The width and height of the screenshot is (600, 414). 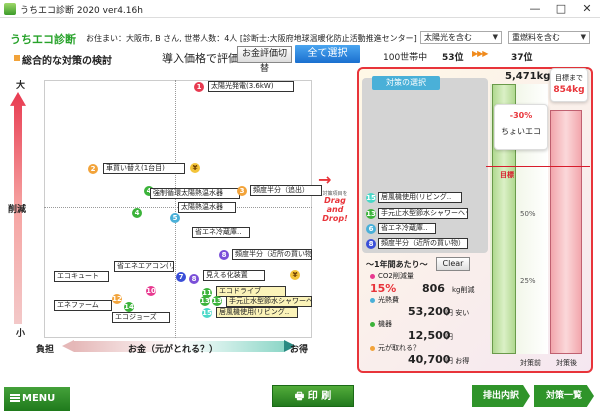 What do you see at coordinates (299, 350) in the screenshot?
I see `x-axis-right-label: お得` at bounding box center [299, 350].